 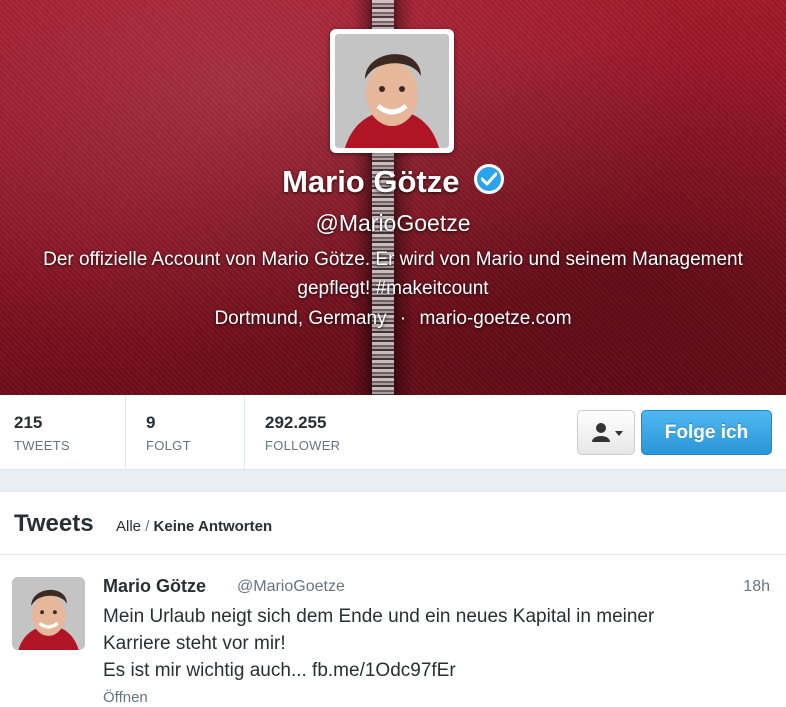 What do you see at coordinates (393, 481) in the screenshot?
I see `section-divider` at bounding box center [393, 481].